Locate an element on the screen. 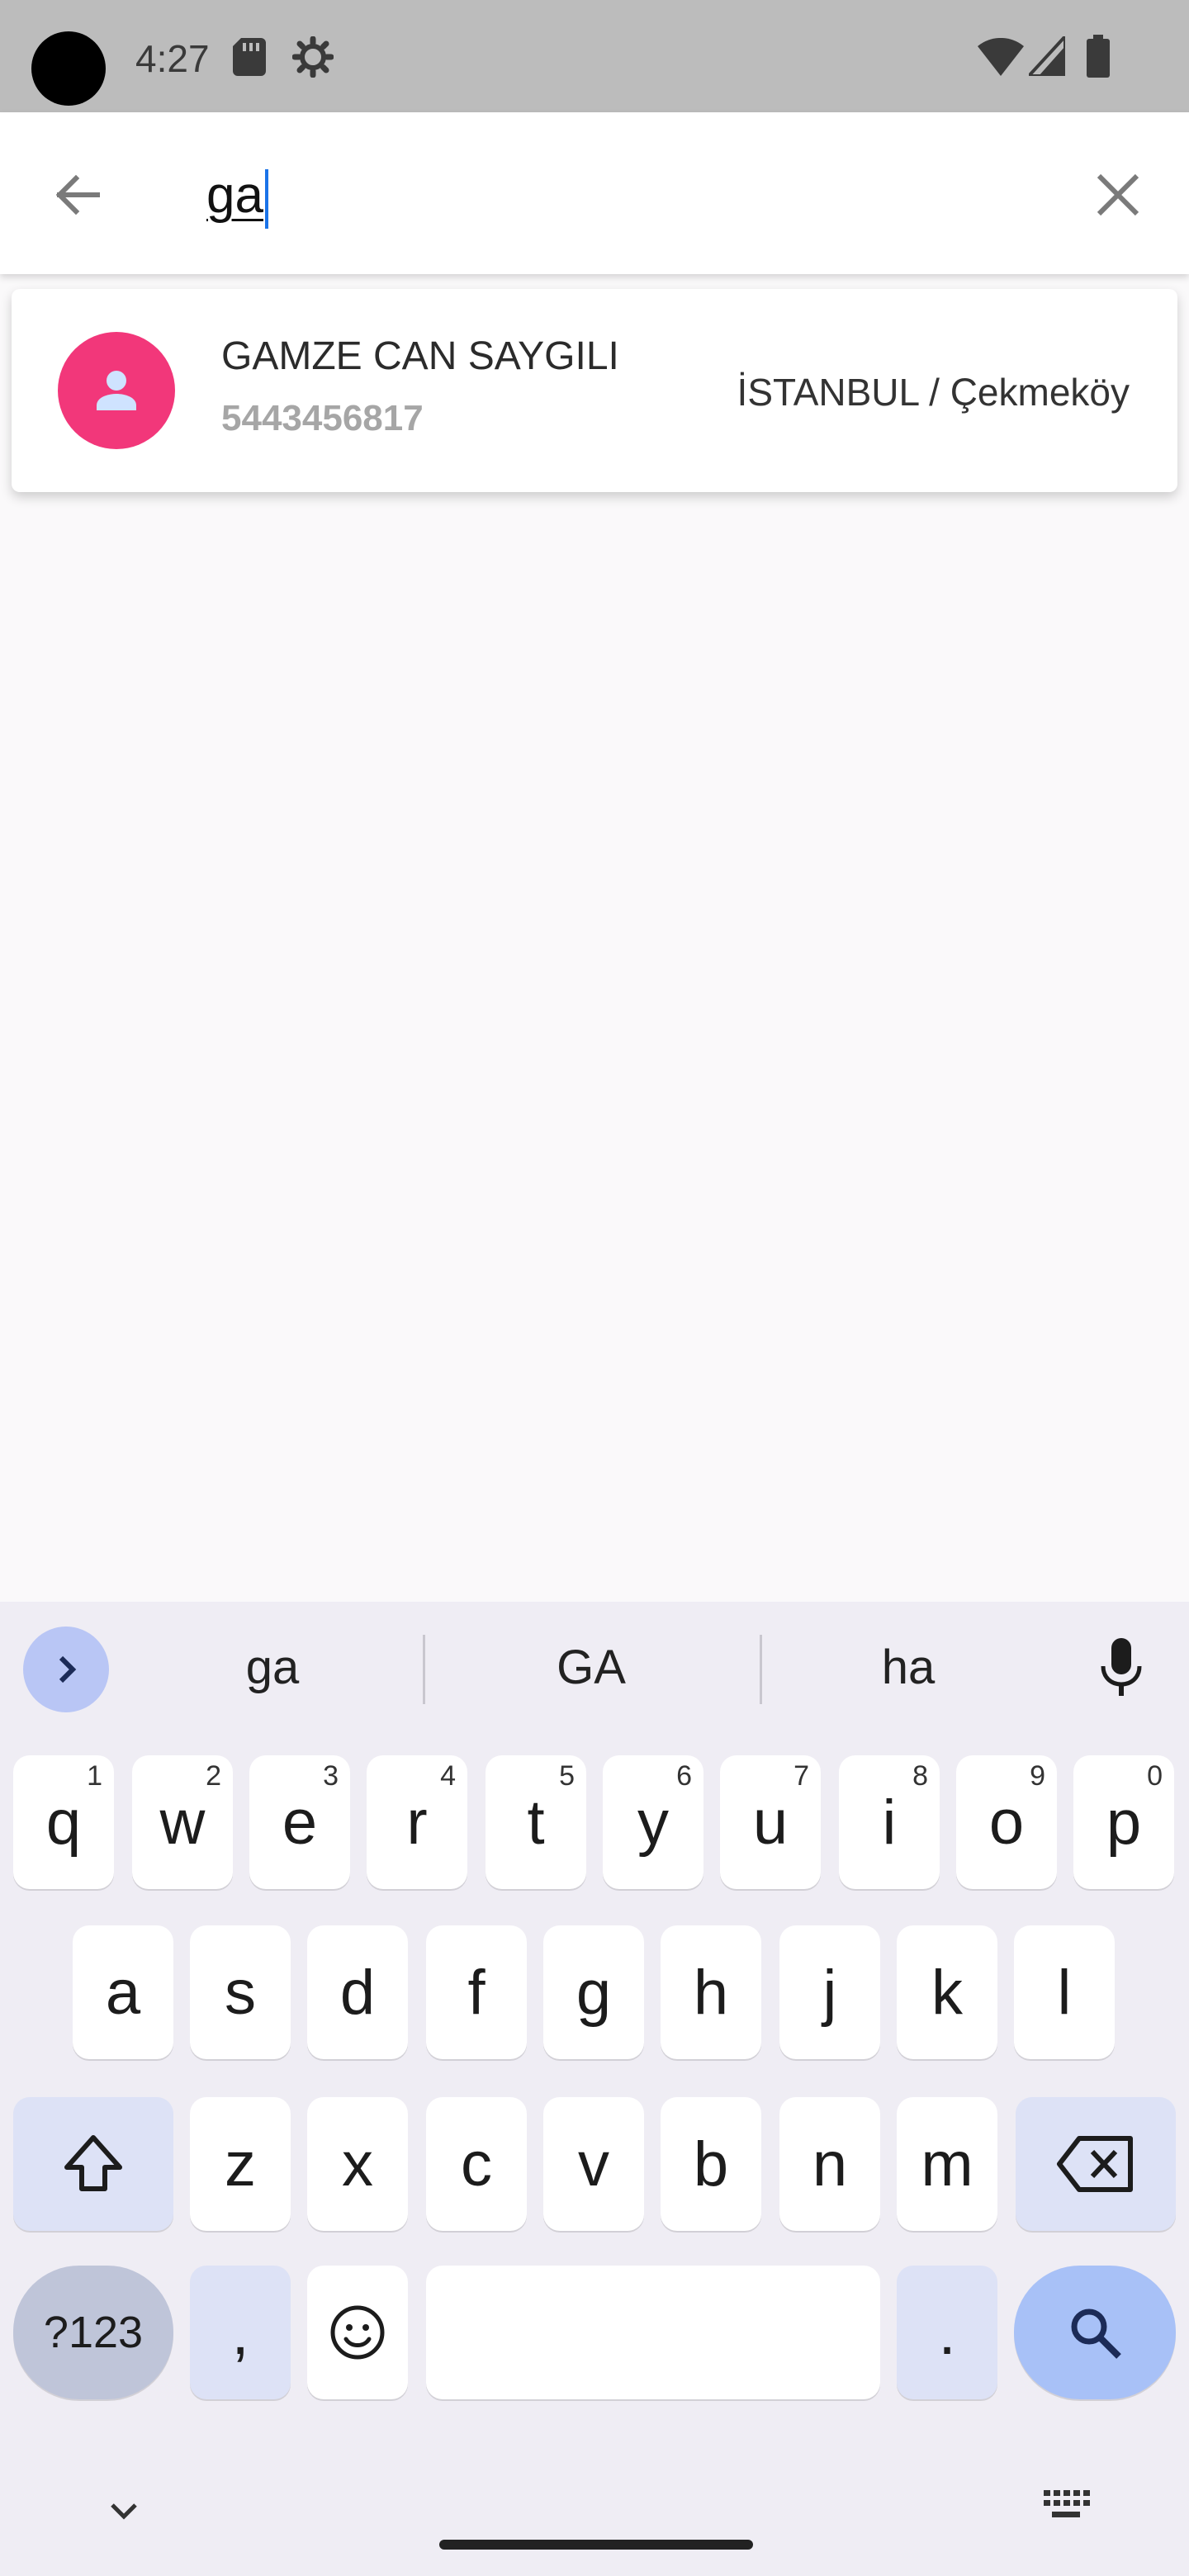 The image size is (1189, 2576). backspace-icon is located at coordinates (1095, 2164).